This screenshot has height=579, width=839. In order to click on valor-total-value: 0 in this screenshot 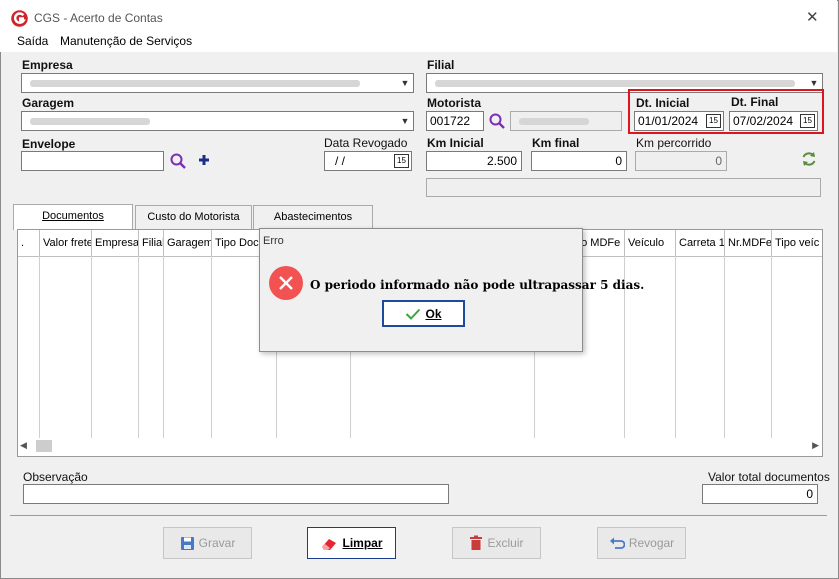, I will do `click(809, 494)`.